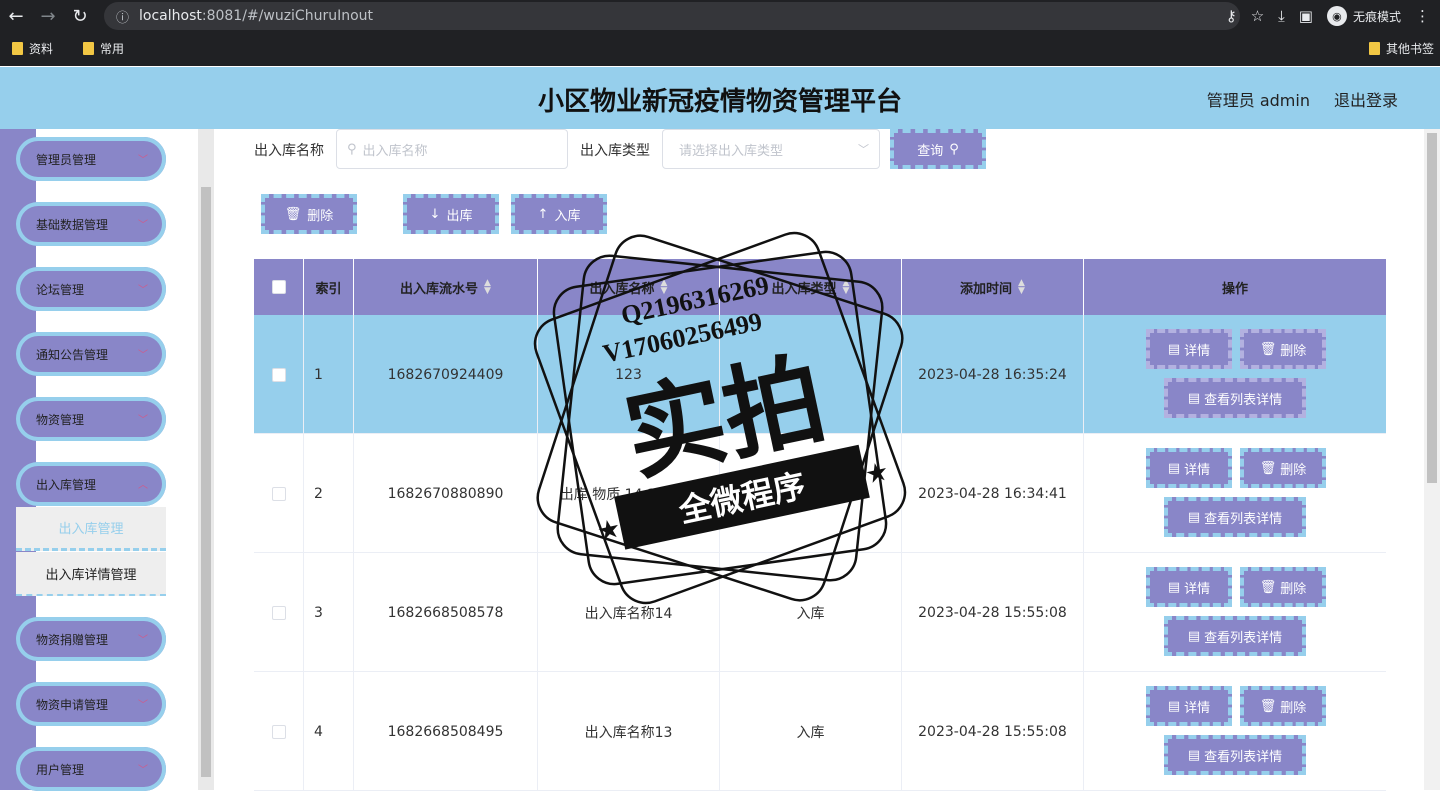  Describe the element at coordinates (16, 16) in the screenshot. I see `back-icon: ←` at that location.